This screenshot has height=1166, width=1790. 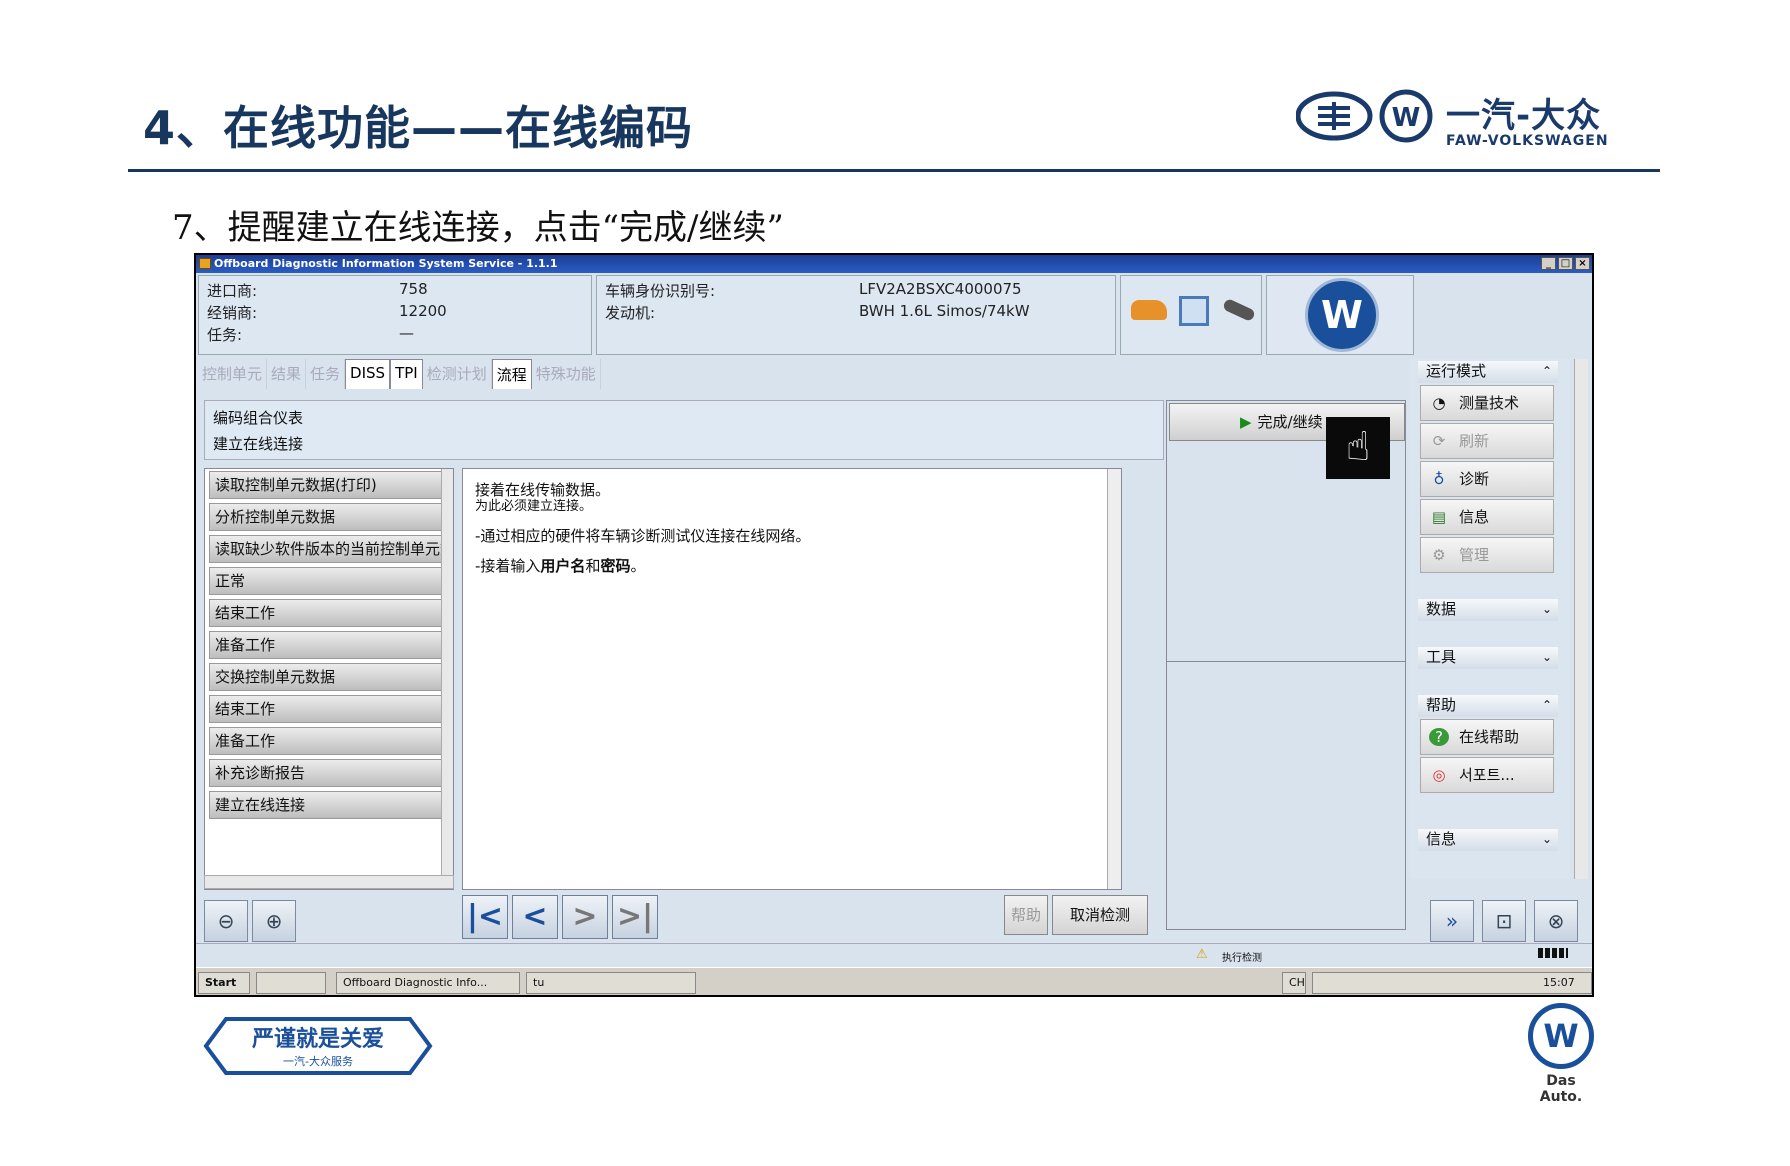 I want to click on password-term: 密码, so click(x=615, y=566).